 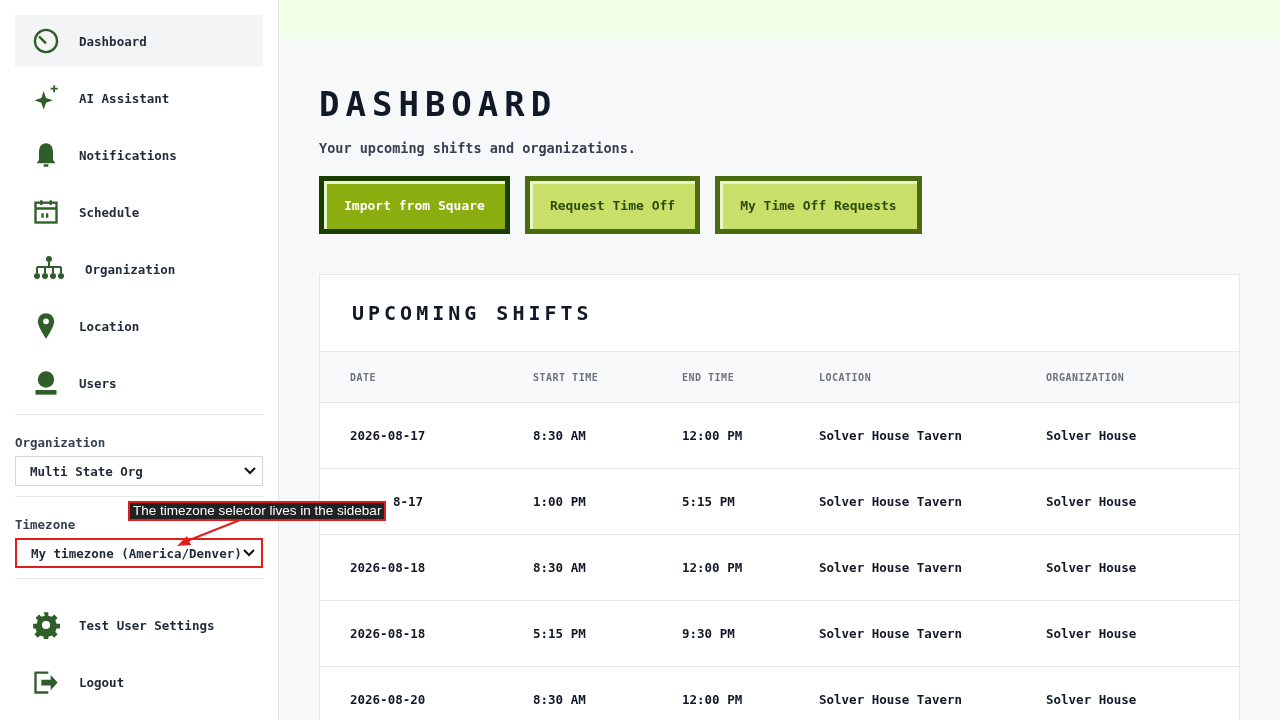 What do you see at coordinates (46, 524) in the screenshot?
I see `select-label: Timezone` at bounding box center [46, 524].